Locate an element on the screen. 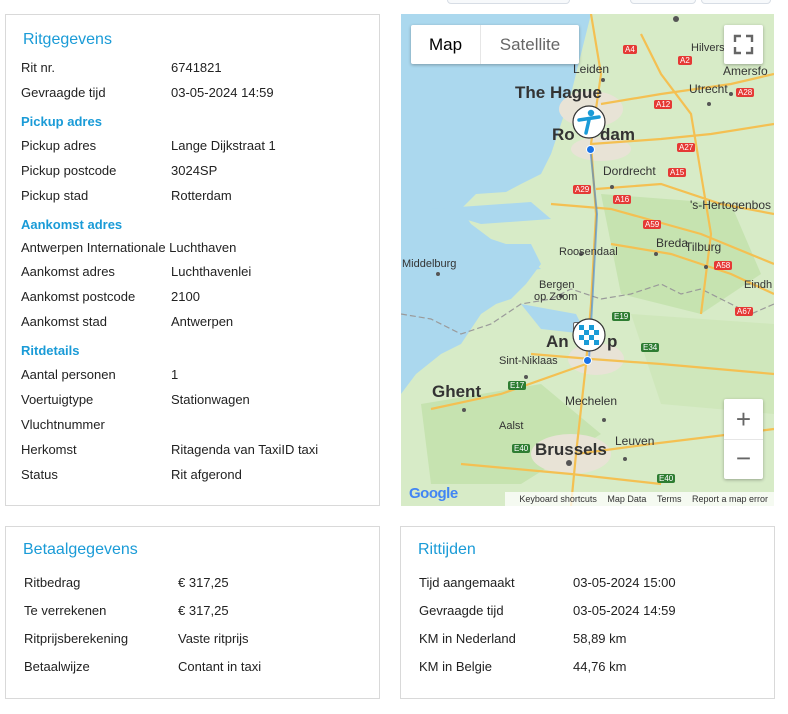 This screenshot has width=788, height=714. report-map-error-link: Report a map error is located at coordinates (730, 499).